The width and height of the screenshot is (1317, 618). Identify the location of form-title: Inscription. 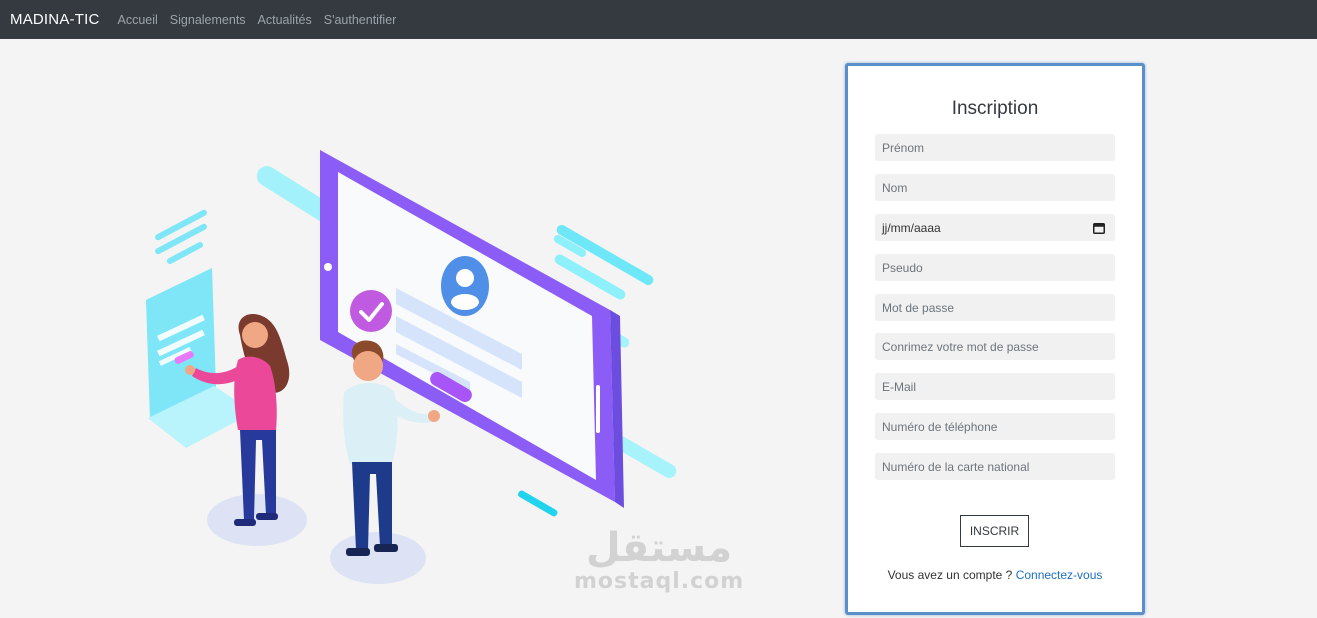
(995, 108).